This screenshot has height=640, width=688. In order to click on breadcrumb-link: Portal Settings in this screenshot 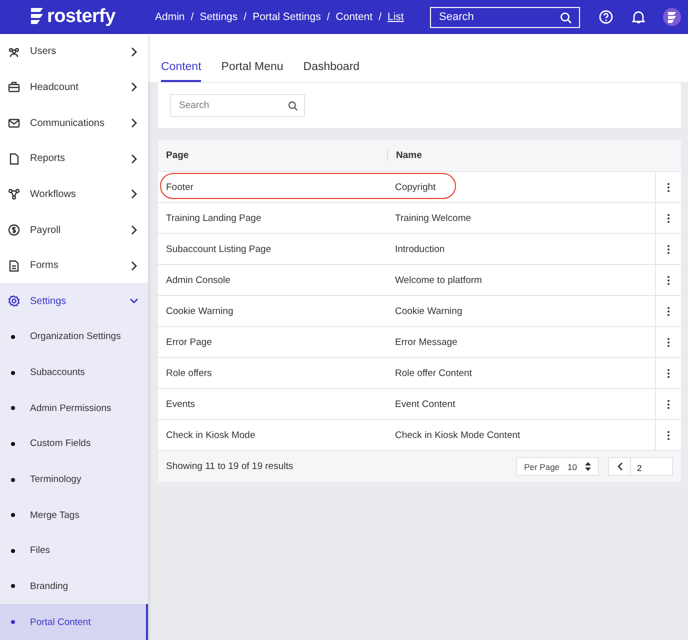, I will do `click(286, 17)`.